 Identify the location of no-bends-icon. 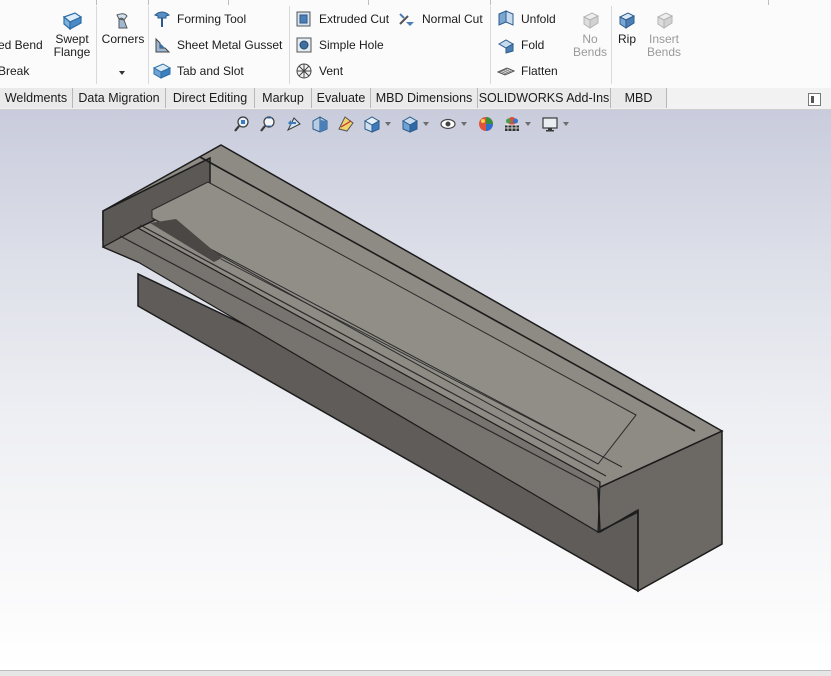
(591, 20).